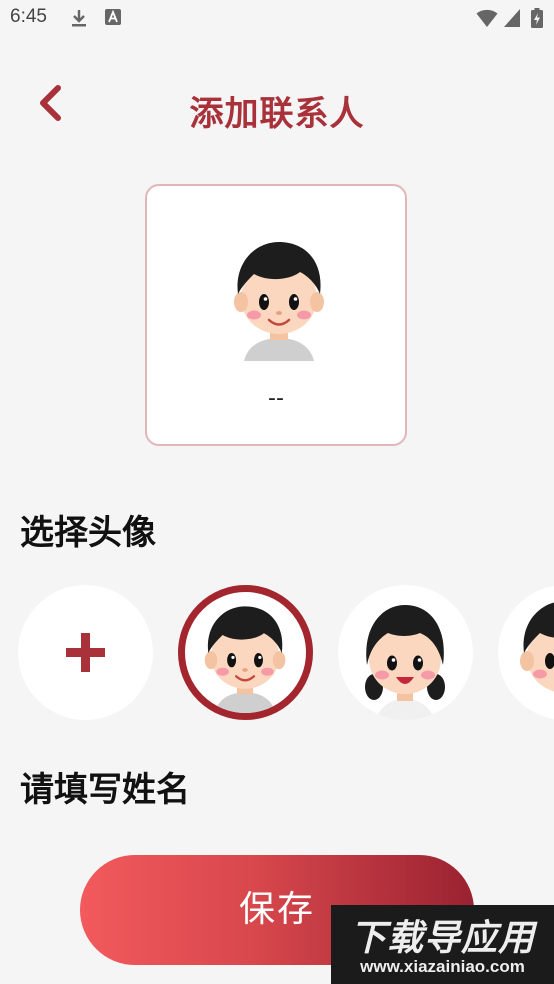 The height and width of the screenshot is (984, 554). I want to click on font-a-icon, so click(113, 17).